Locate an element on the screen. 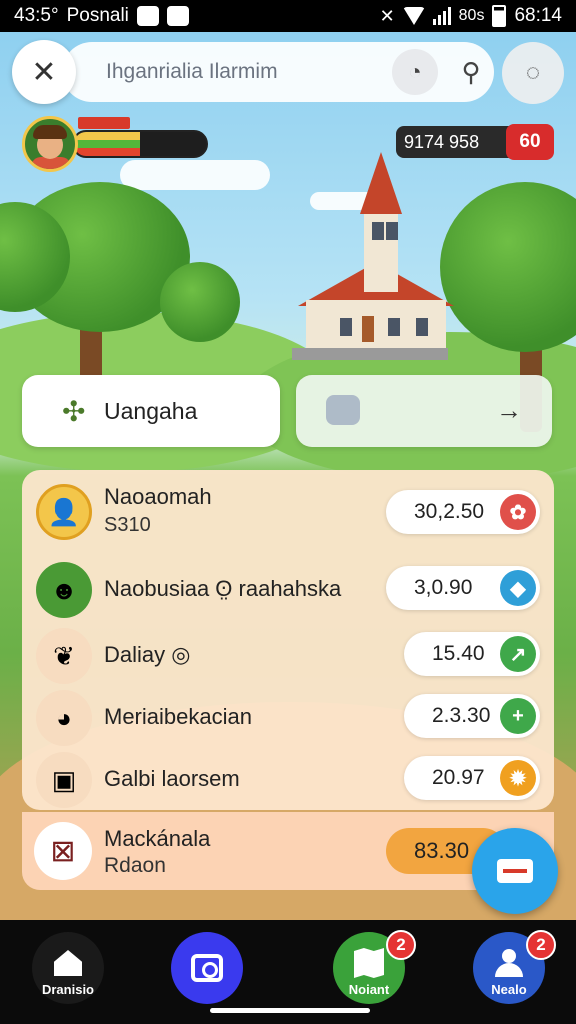 This screenshot has height=1024, width=576. house-steps is located at coordinates (370, 354).